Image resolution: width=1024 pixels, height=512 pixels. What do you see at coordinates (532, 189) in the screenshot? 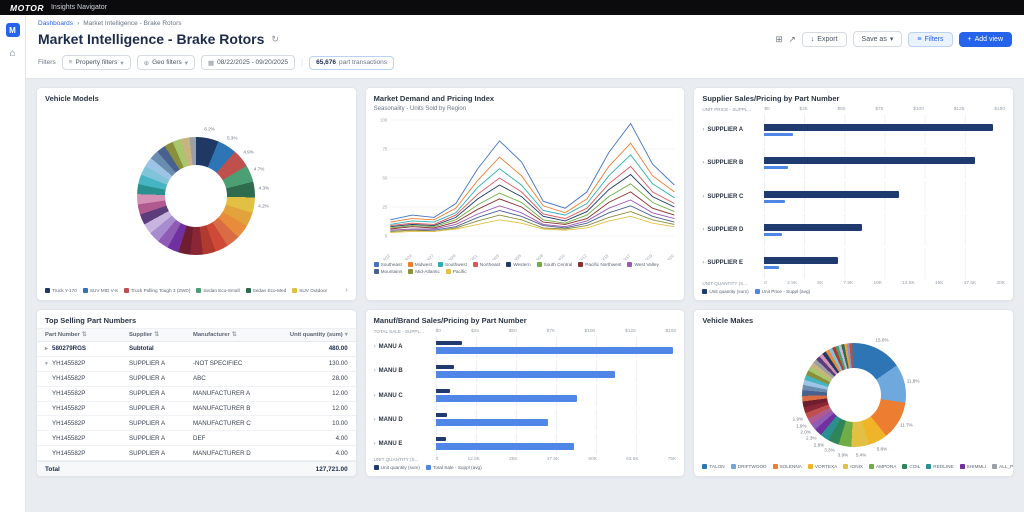
I see `line-series-southwest` at bounding box center [532, 189].